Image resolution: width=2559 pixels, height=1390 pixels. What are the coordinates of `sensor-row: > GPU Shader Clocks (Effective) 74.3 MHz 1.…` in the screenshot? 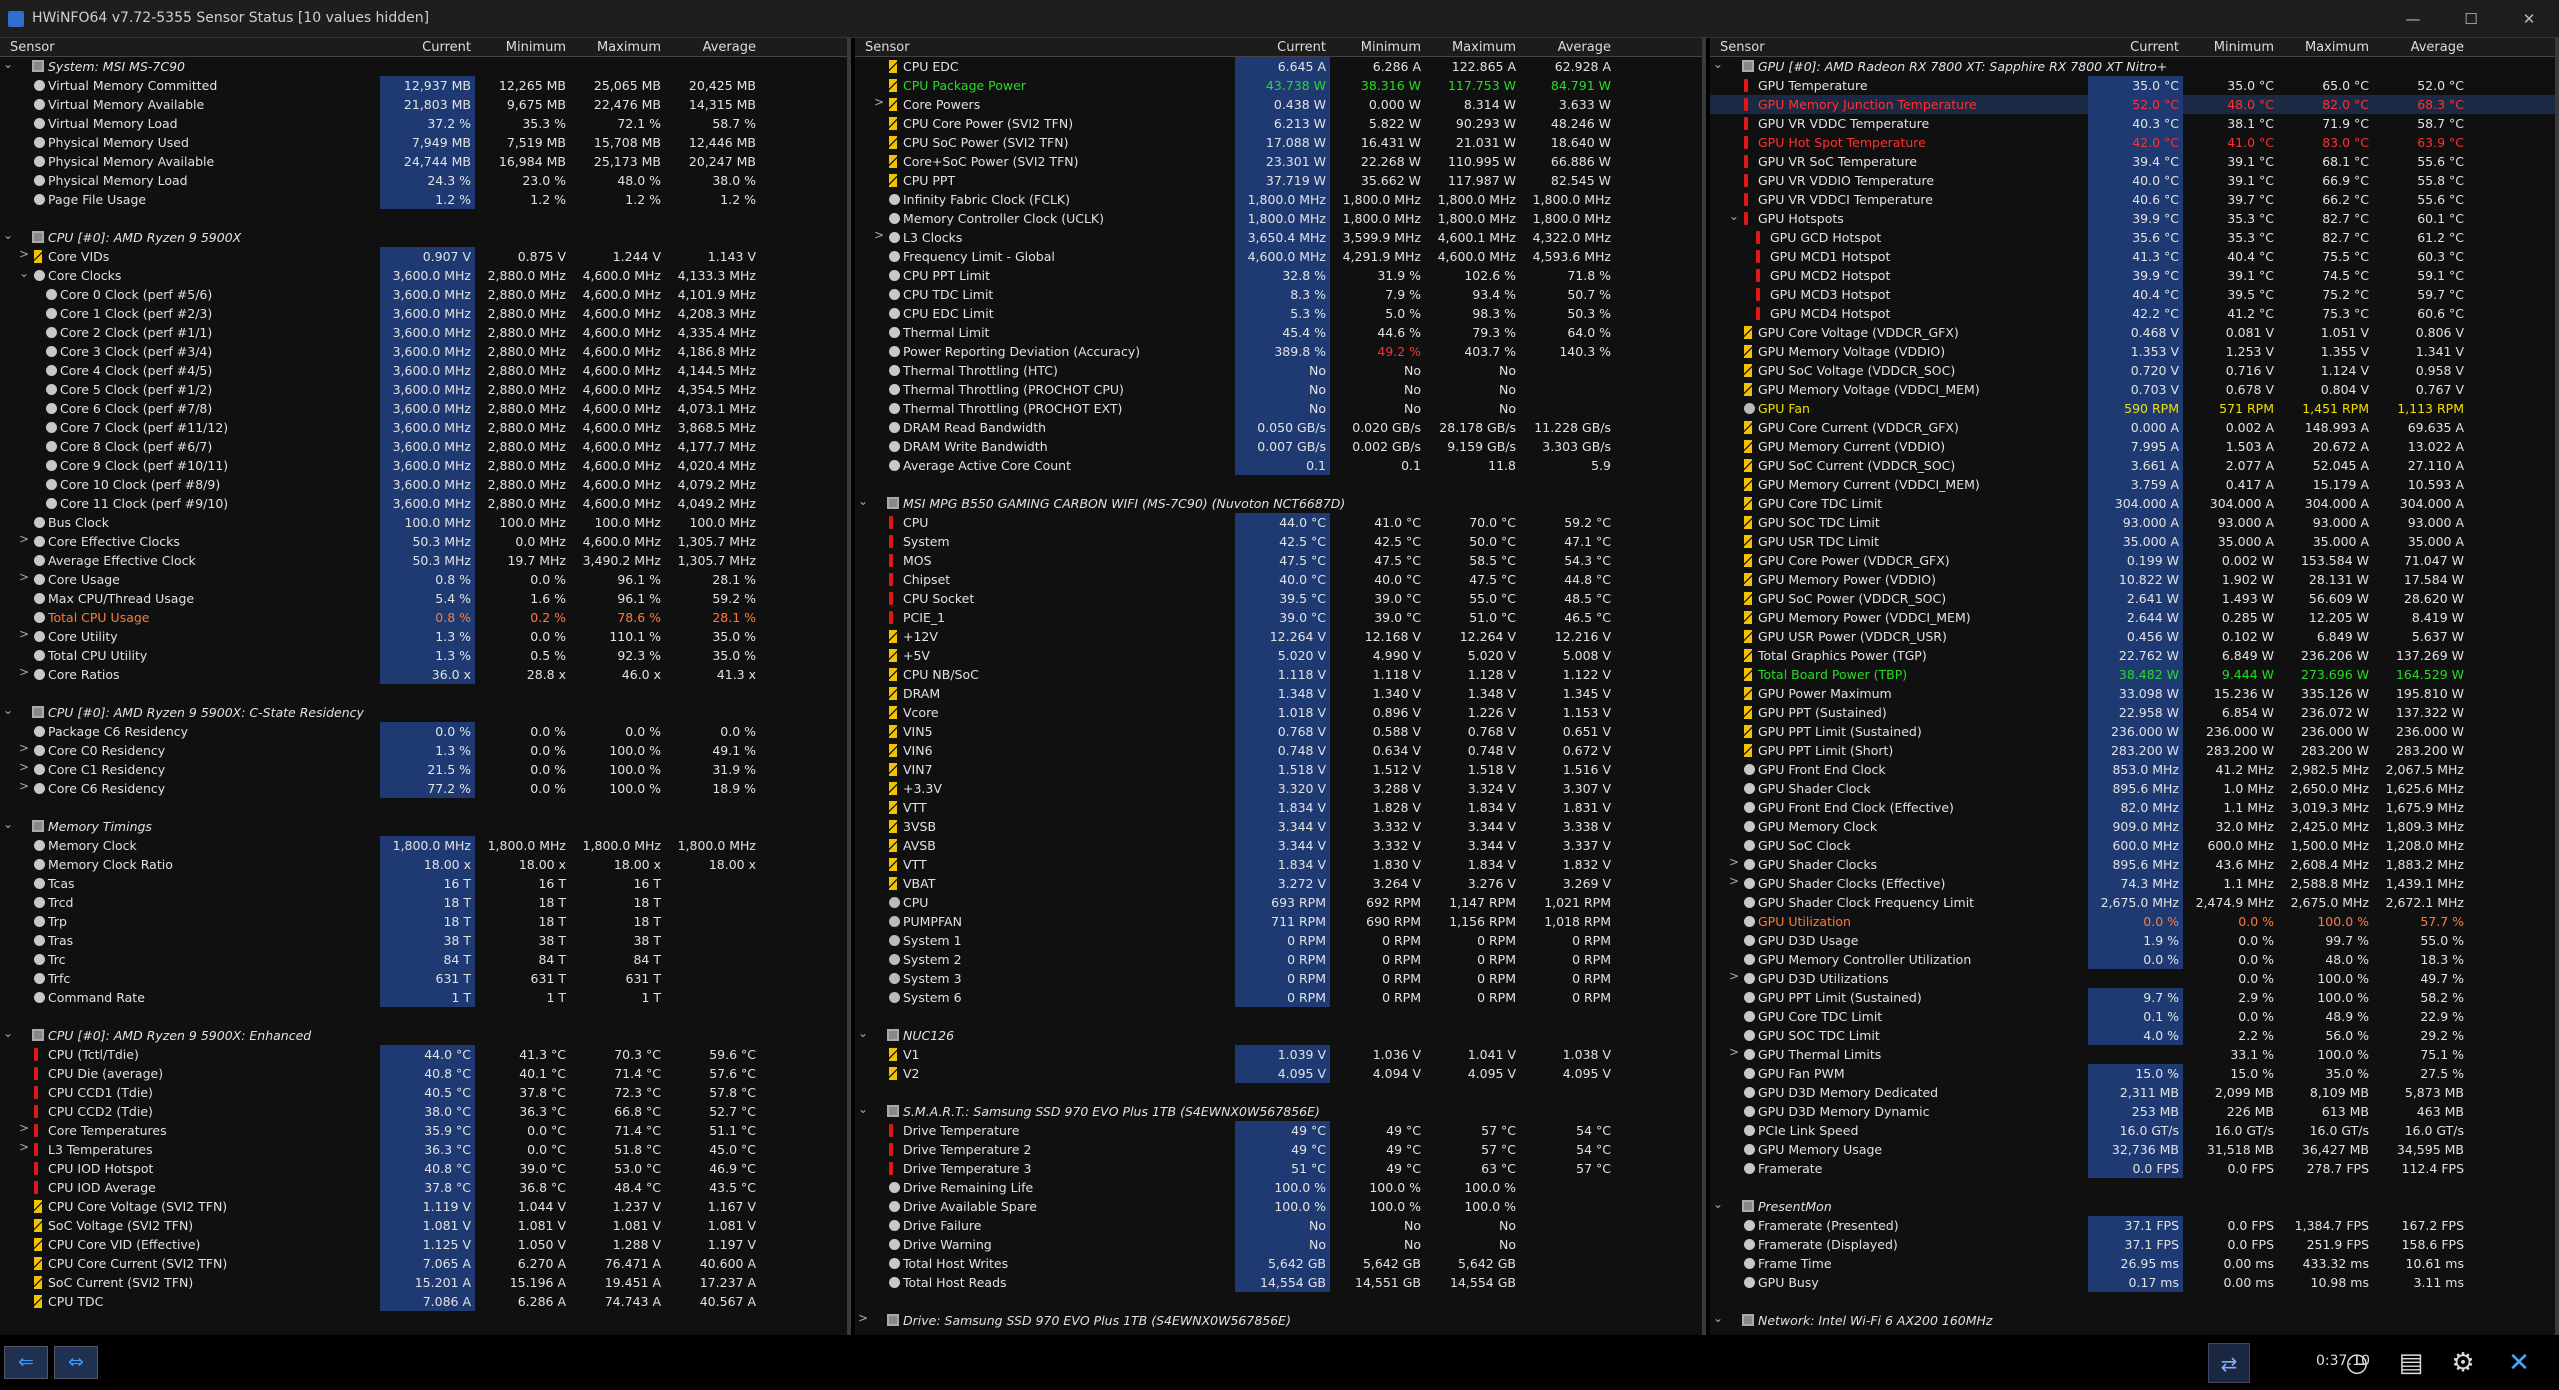 It's located at (2132, 883).